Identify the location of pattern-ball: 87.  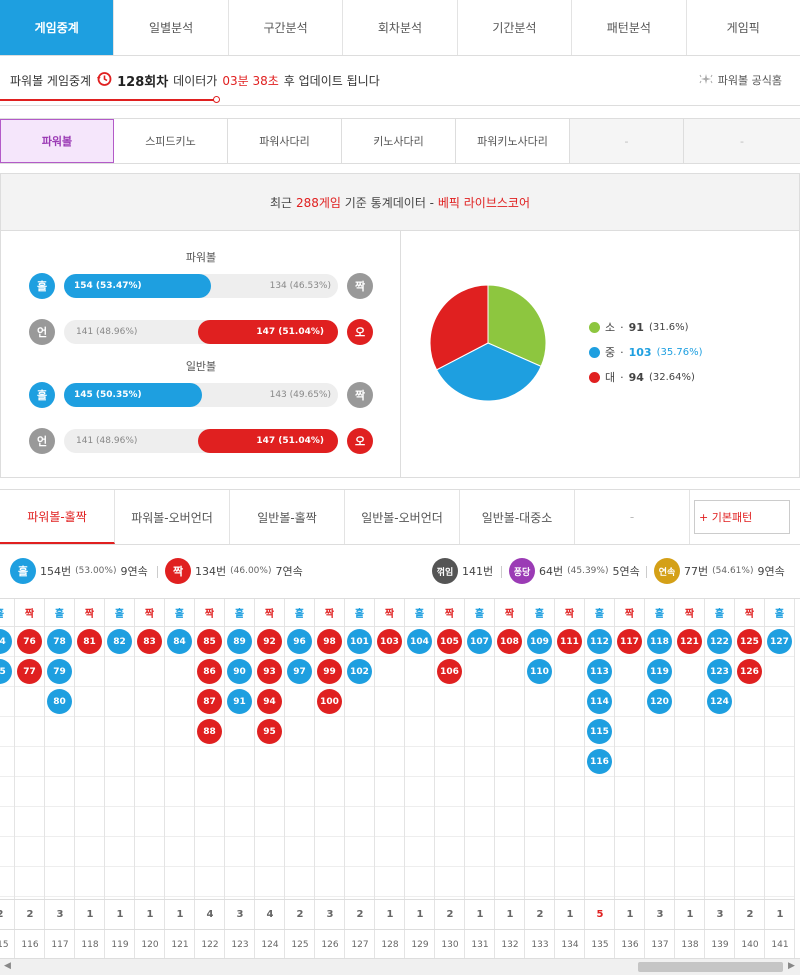
(209, 701).